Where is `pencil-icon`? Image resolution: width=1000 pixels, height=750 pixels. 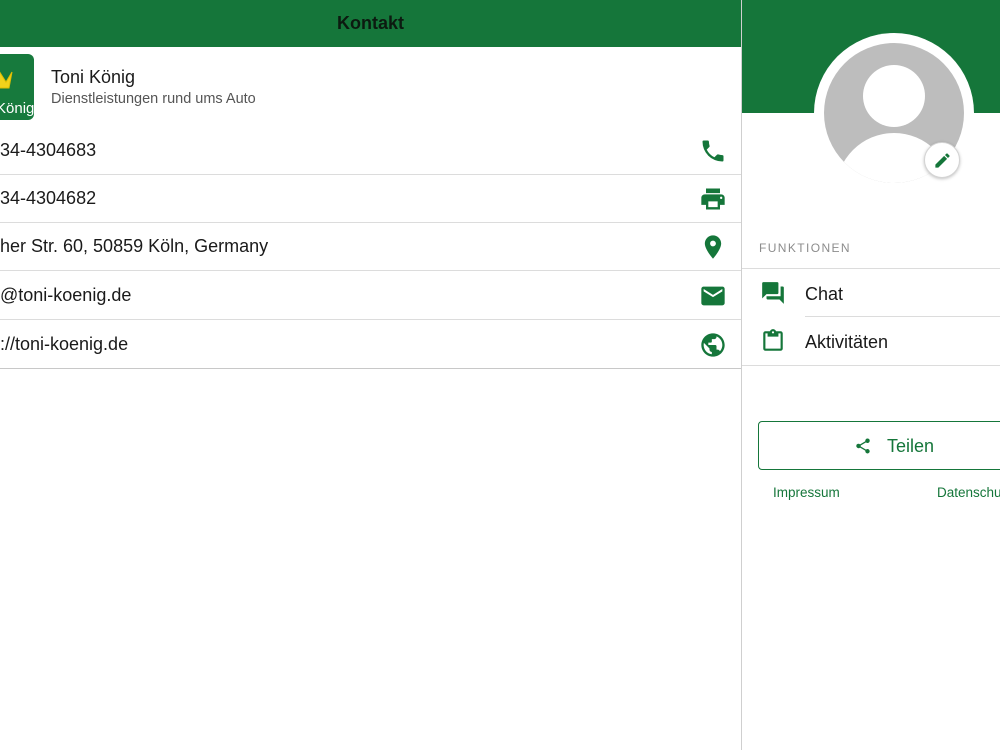 pencil-icon is located at coordinates (942, 160).